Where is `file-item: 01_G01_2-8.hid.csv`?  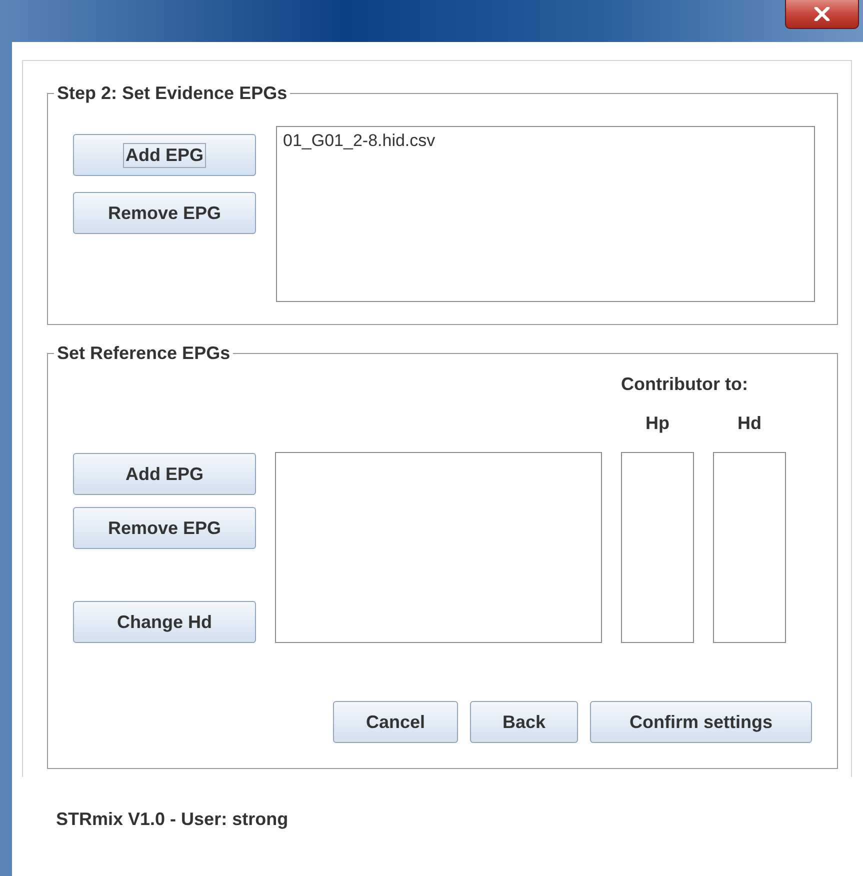 file-item: 01_G01_2-8.hid.csv is located at coordinates (545, 141).